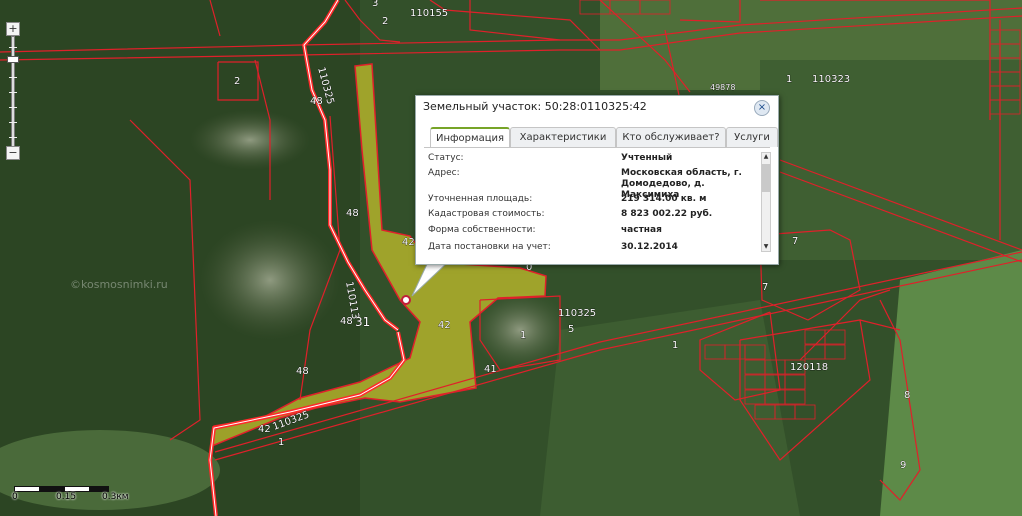 This screenshot has width=1022, height=516. What do you see at coordinates (766, 202) in the screenshot?
I see `popup-scrollbar: ▲ ▼` at bounding box center [766, 202].